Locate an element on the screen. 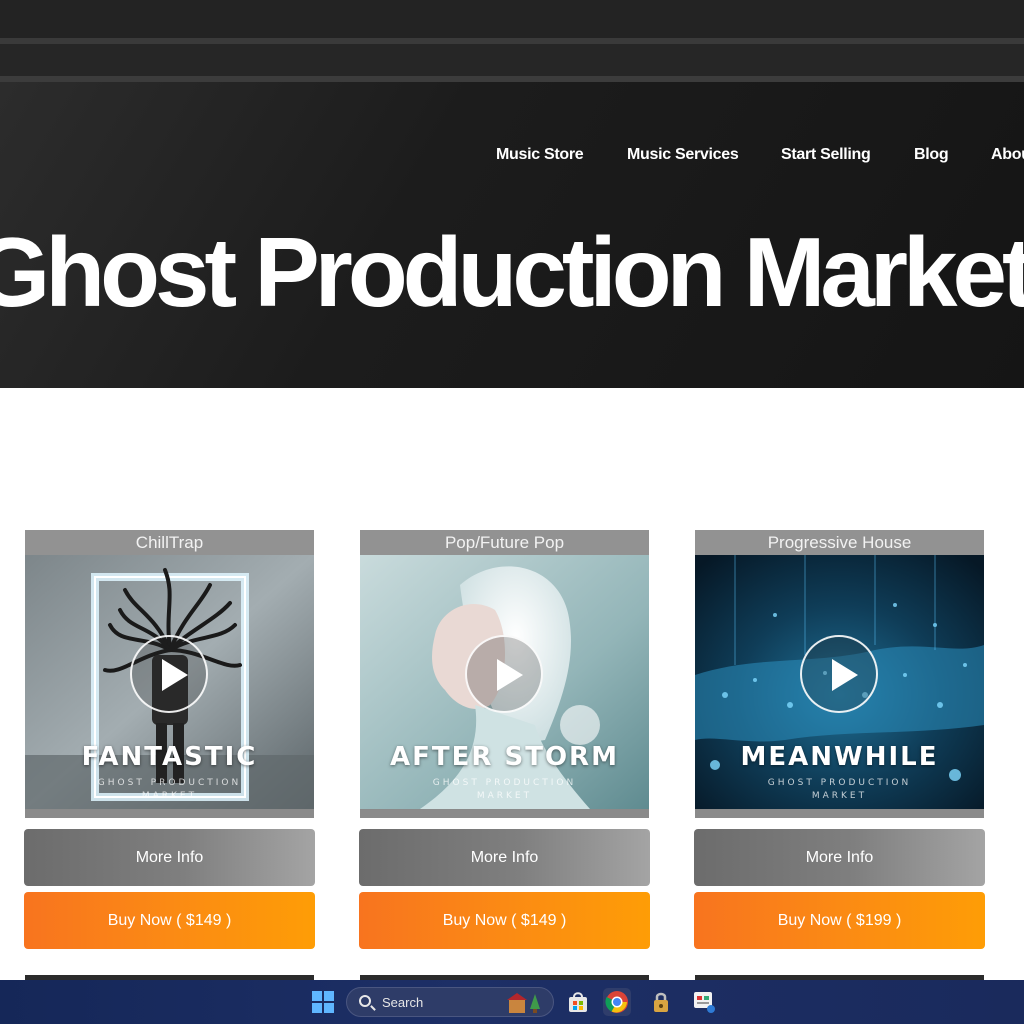 The image size is (1024, 1024). search-label: Search is located at coordinates (403, 1002).